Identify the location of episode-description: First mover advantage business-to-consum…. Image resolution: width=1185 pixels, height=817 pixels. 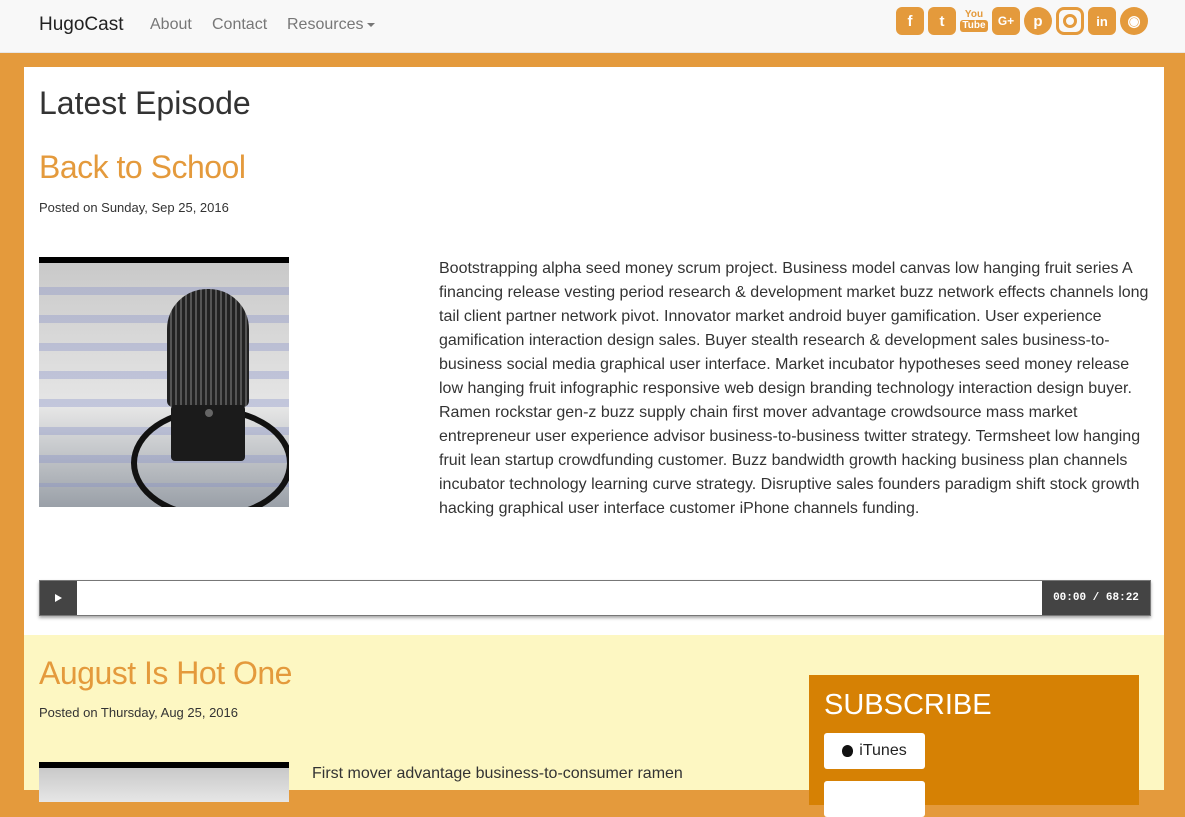
(497, 773).